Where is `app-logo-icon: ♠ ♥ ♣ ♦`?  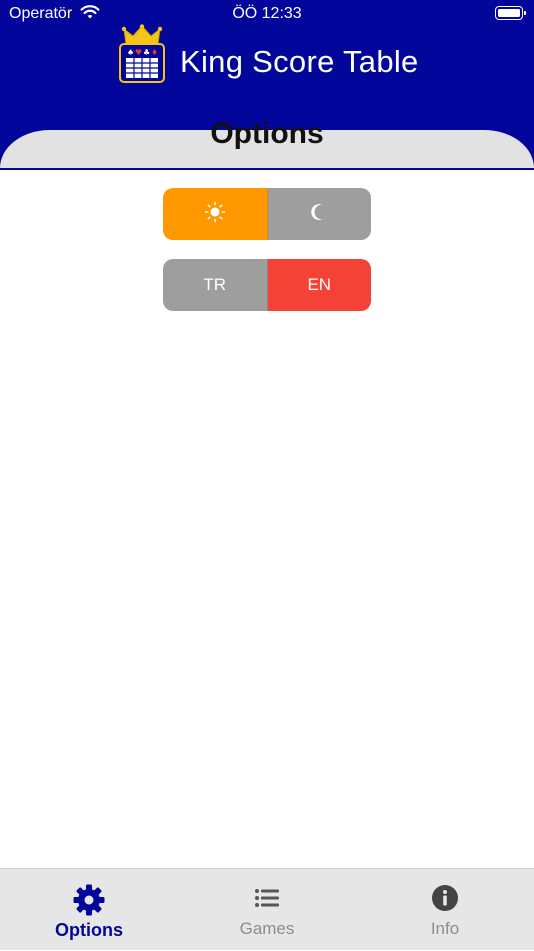
app-logo-icon: ♠ ♥ ♣ ♦ is located at coordinates (142, 56).